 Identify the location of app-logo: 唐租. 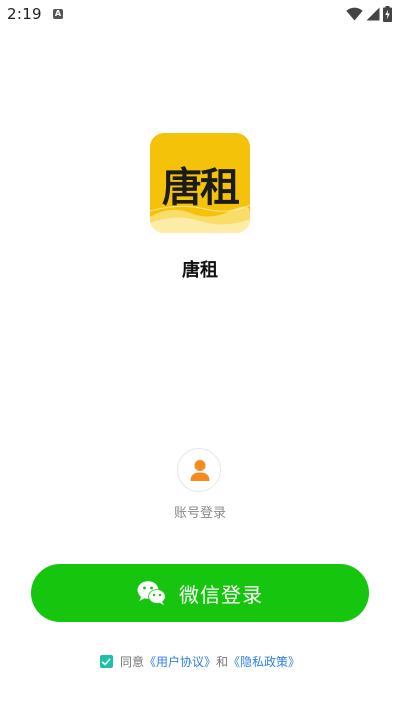
(200, 183).